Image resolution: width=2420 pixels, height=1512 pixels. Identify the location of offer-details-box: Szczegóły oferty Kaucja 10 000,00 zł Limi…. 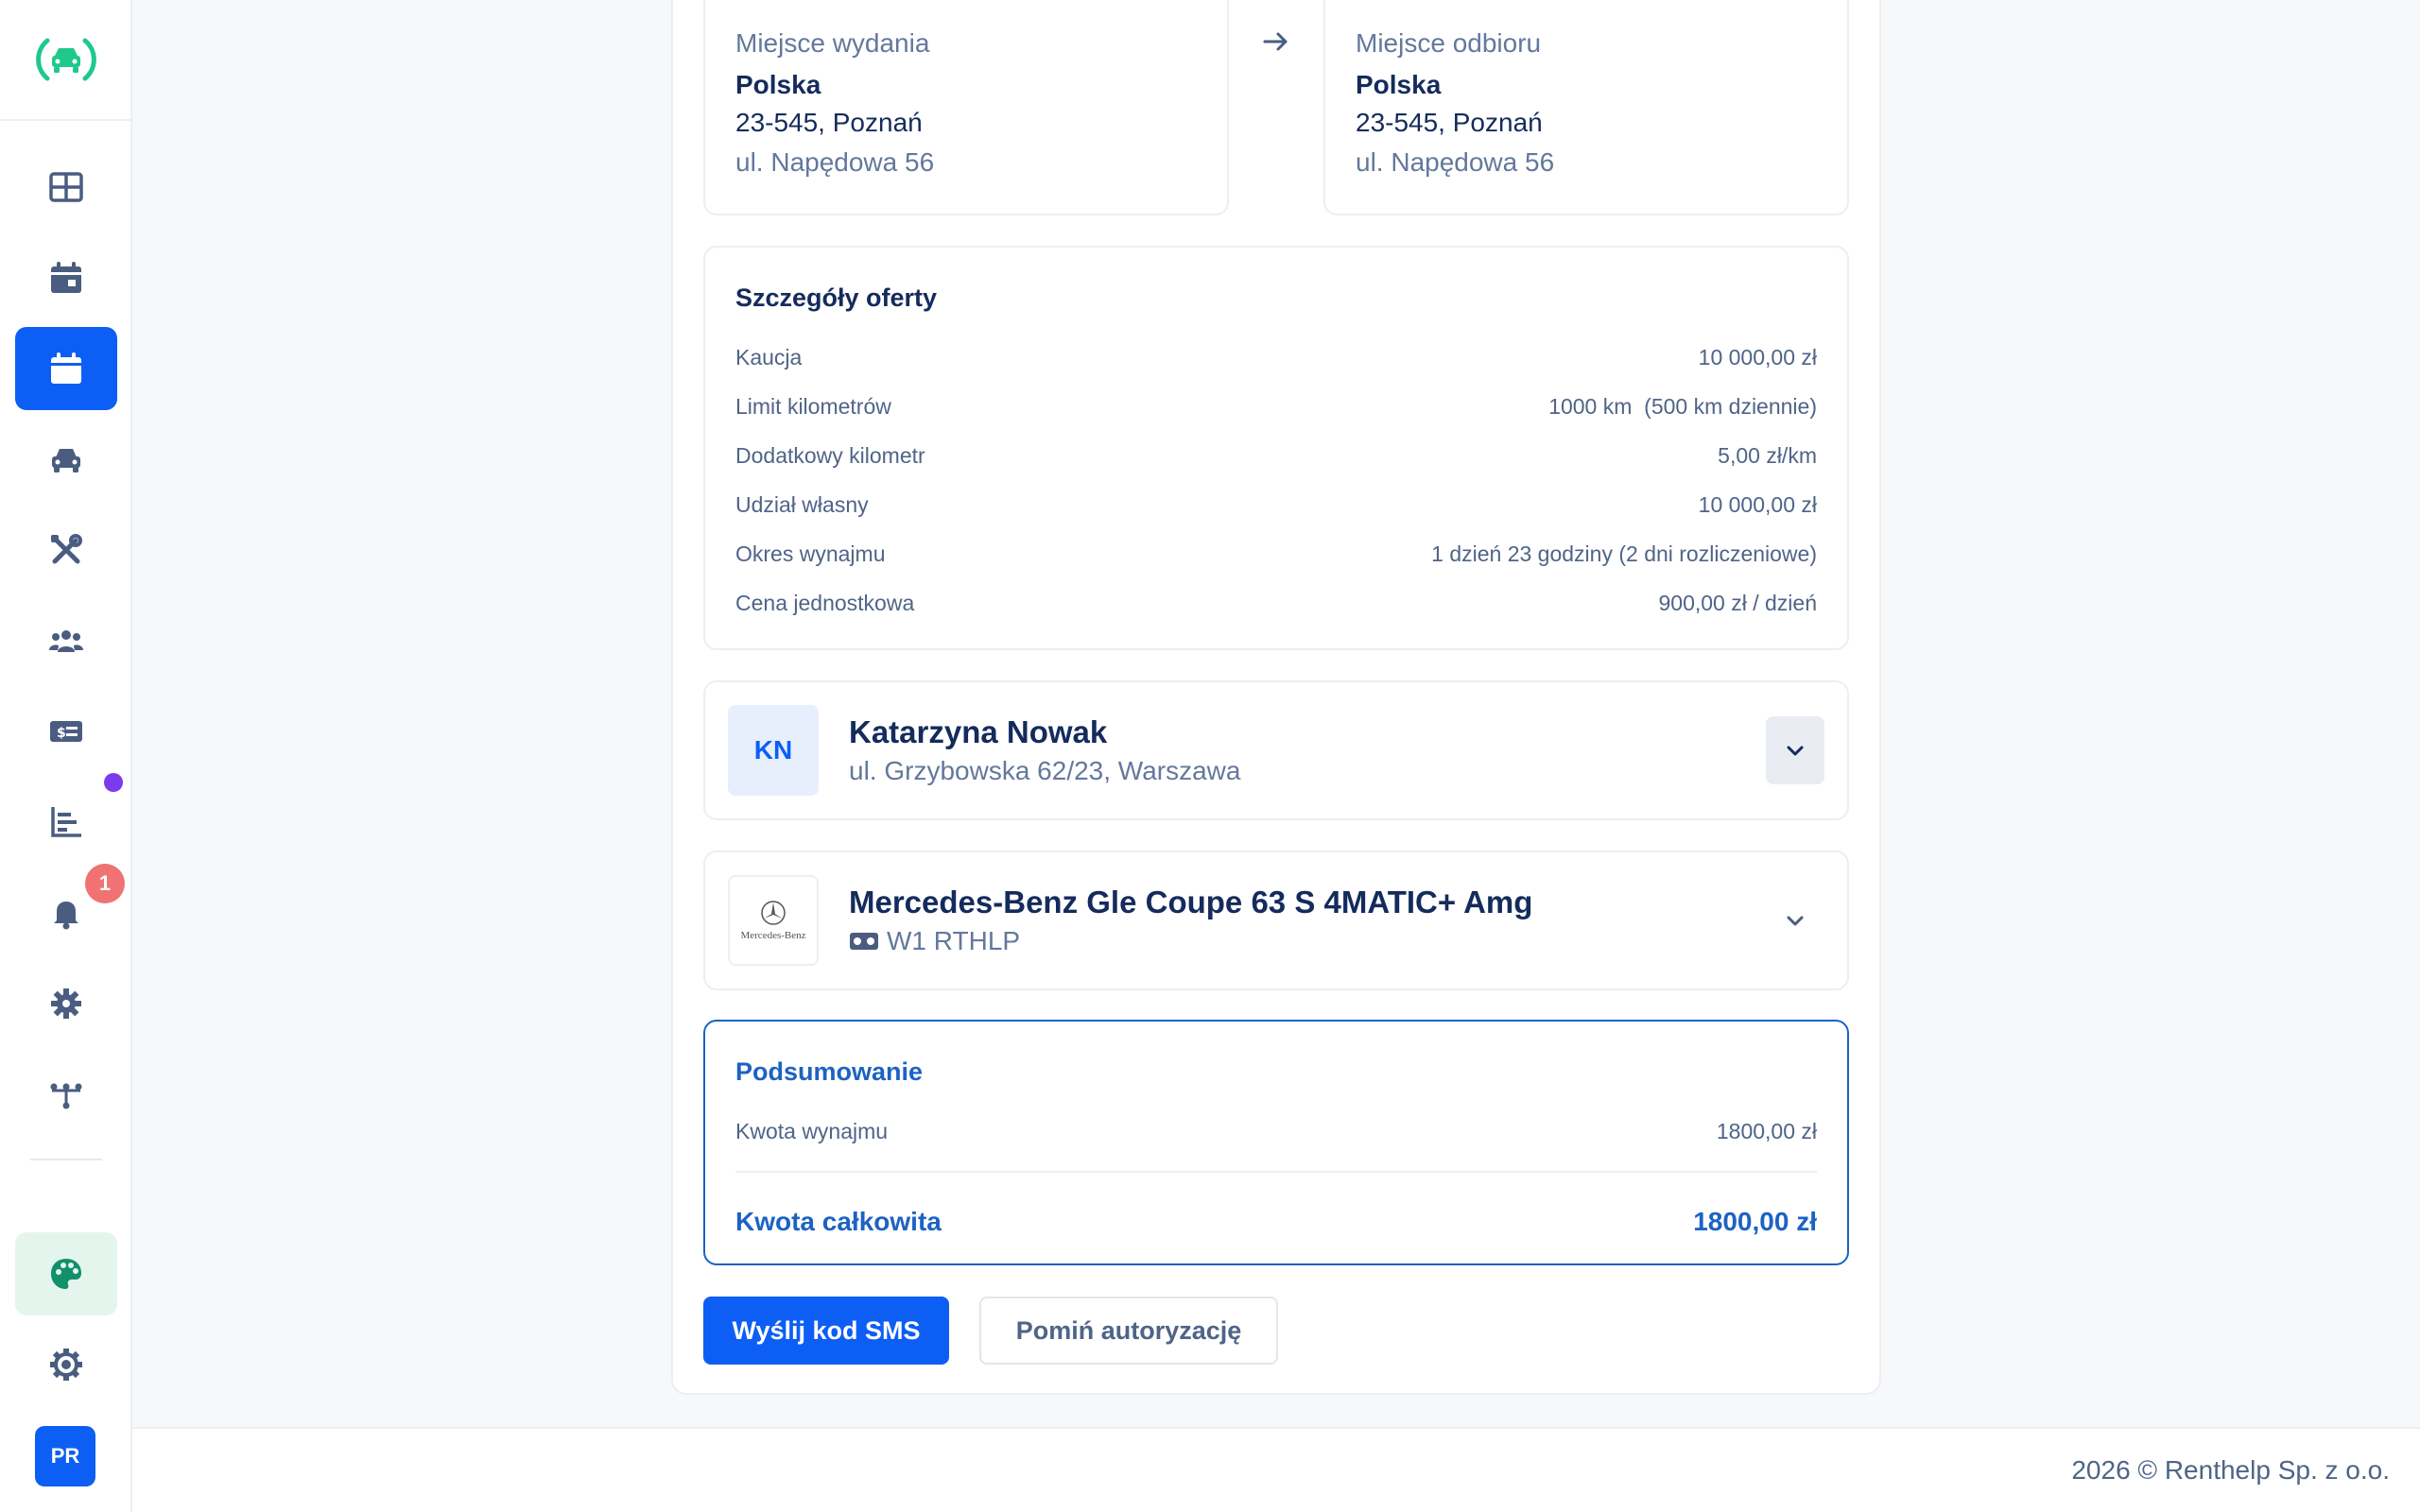
(1276, 448).